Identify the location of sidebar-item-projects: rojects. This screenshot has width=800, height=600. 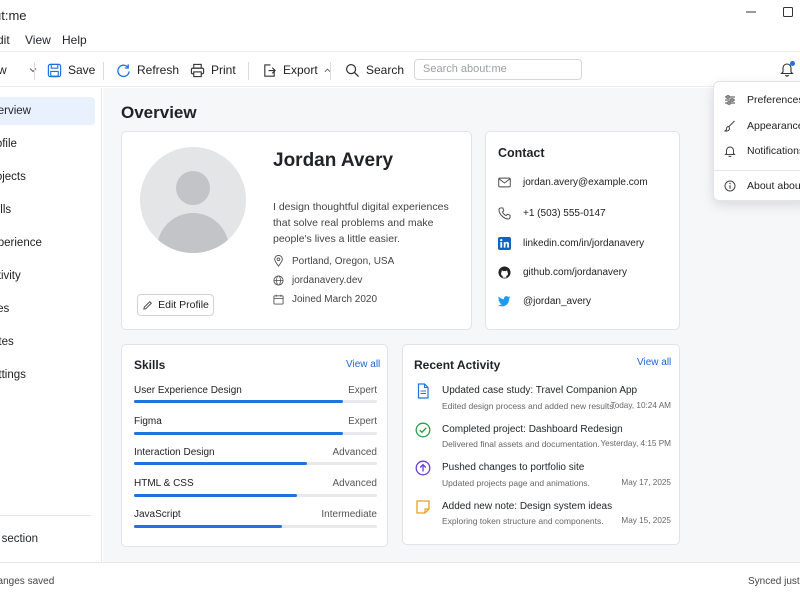
(47, 177).